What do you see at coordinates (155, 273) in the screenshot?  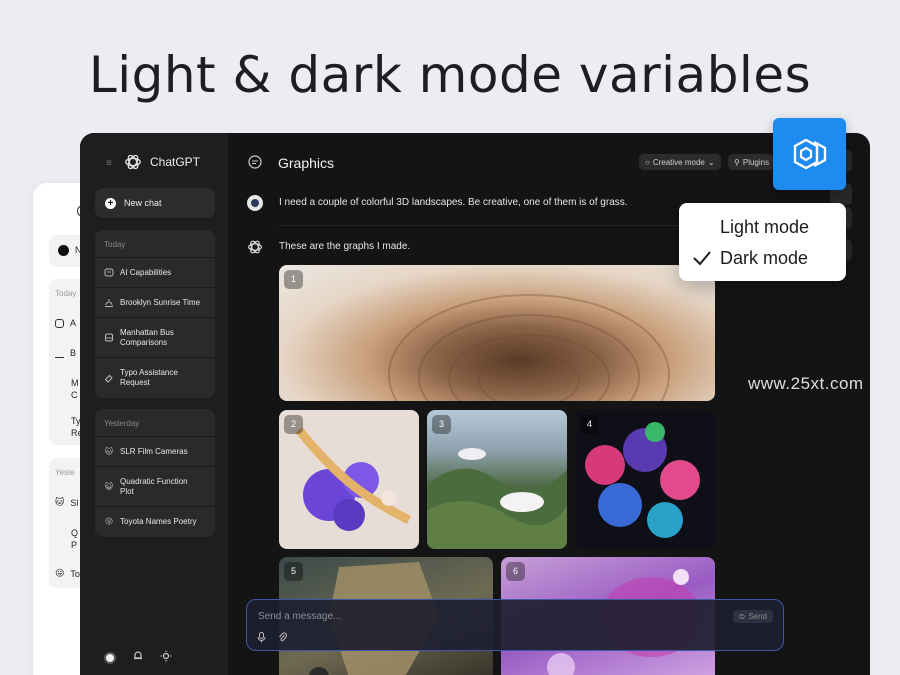 I see `chat-item: AI Capabilities` at bounding box center [155, 273].